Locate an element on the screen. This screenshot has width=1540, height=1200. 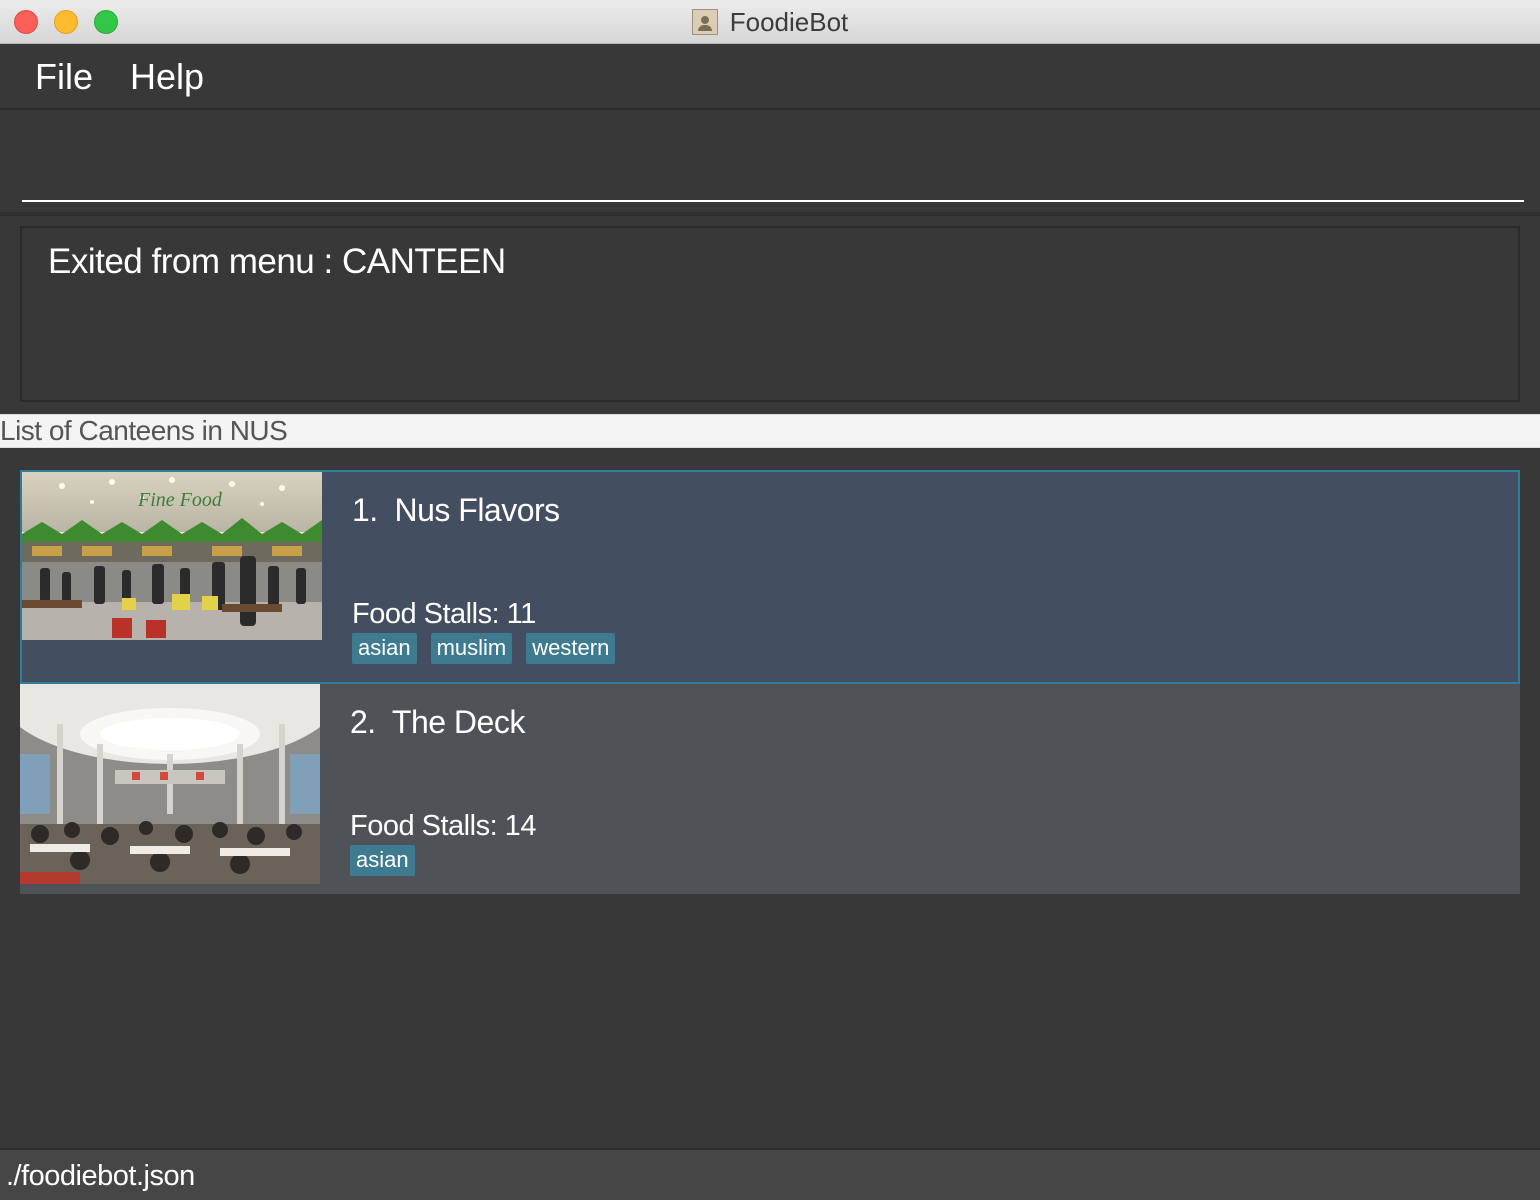
tag-muslim: muslim is located at coordinates (471, 648).